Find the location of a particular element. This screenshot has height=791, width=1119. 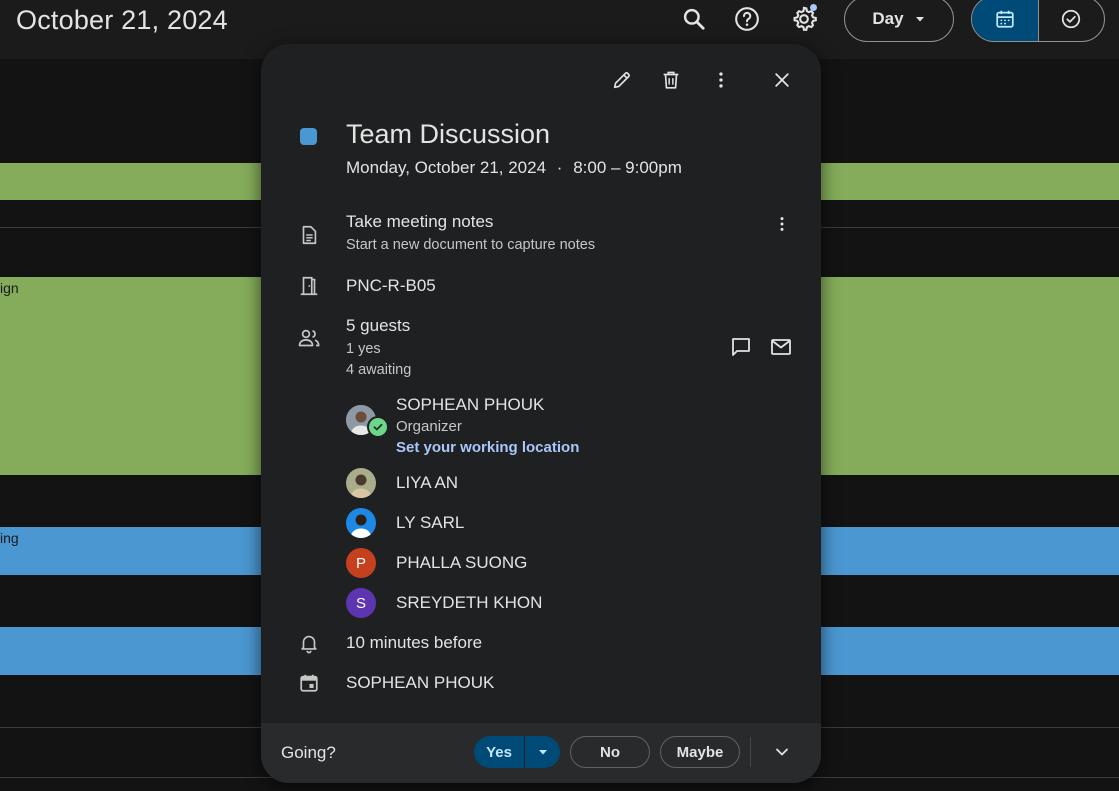

guest-role: Organizer is located at coordinates (429, 426).